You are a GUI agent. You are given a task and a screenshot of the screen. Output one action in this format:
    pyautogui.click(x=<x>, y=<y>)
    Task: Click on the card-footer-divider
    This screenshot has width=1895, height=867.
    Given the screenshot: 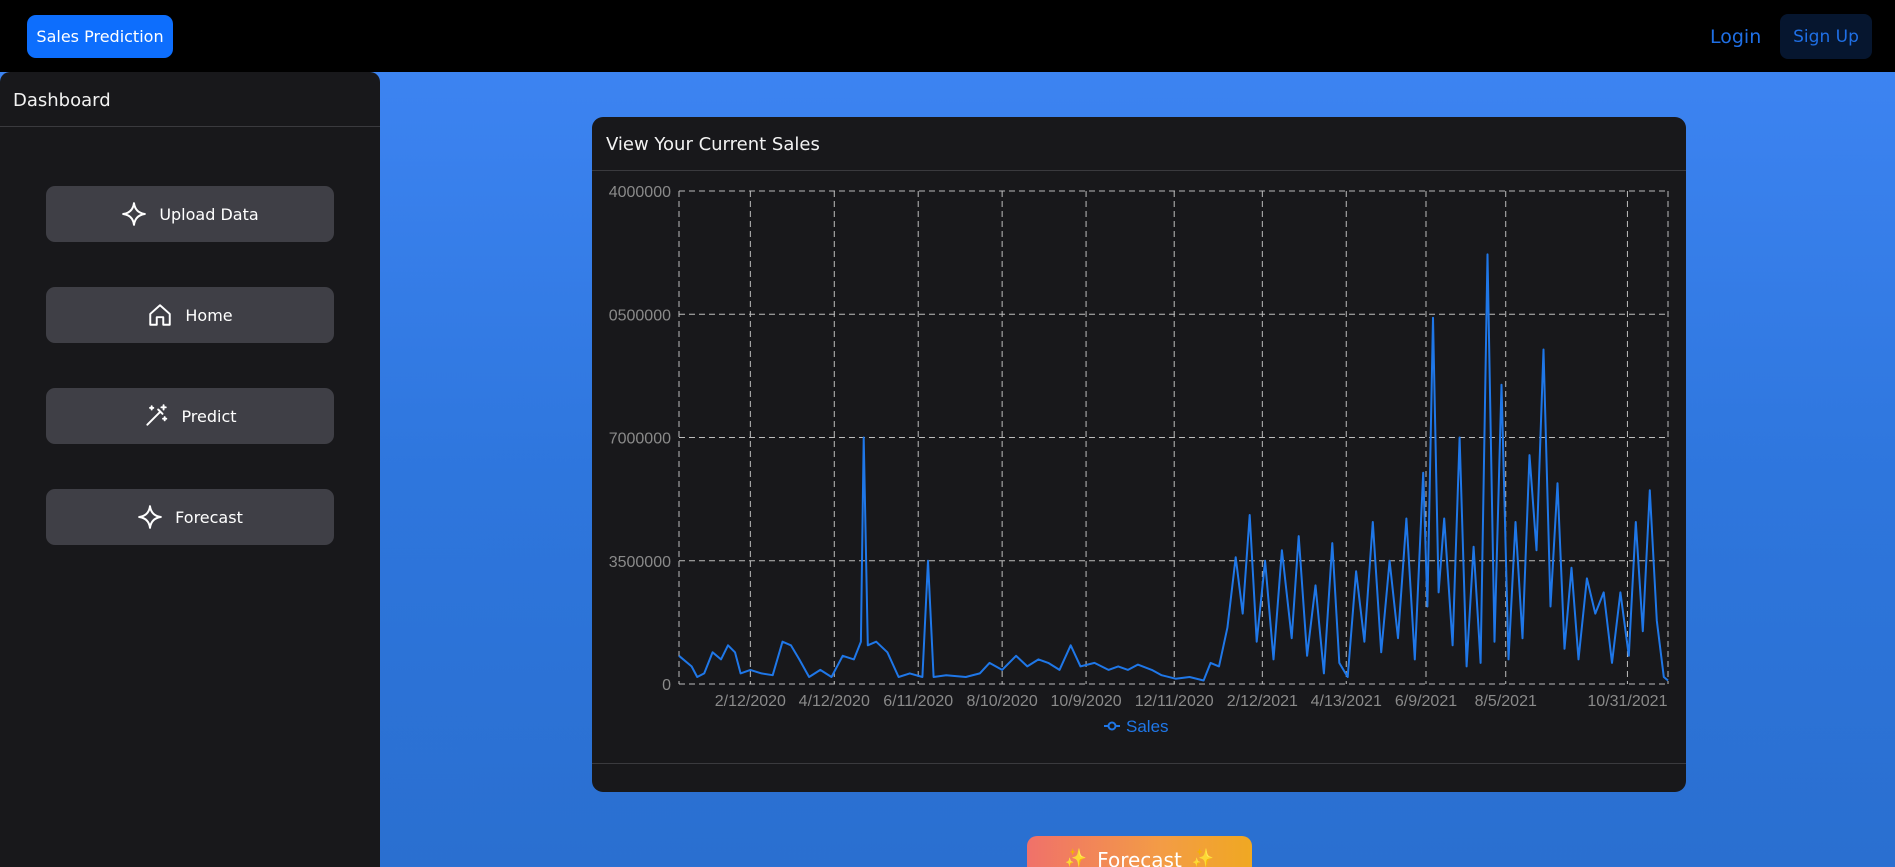 What is the action you would take?
    pyautogui.click(x=1139, y=763)
    